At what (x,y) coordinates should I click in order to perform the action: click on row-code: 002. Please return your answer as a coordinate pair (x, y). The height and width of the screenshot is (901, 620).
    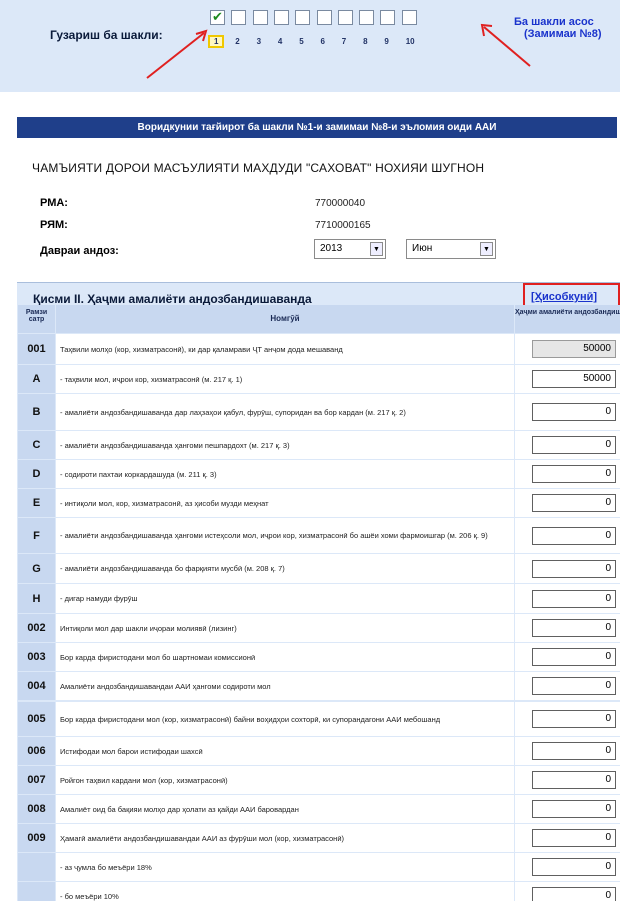
    Looking at the image, I should click on (36, 628).